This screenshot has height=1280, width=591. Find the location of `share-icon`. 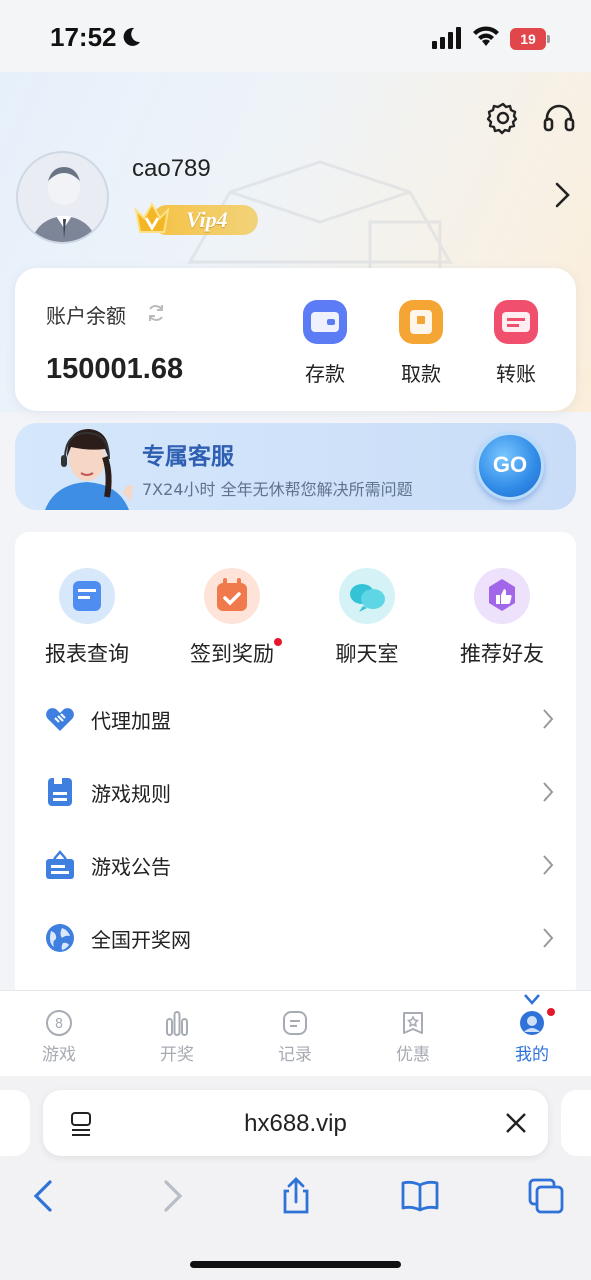

share-icon is located at coordinates (296, 1196).